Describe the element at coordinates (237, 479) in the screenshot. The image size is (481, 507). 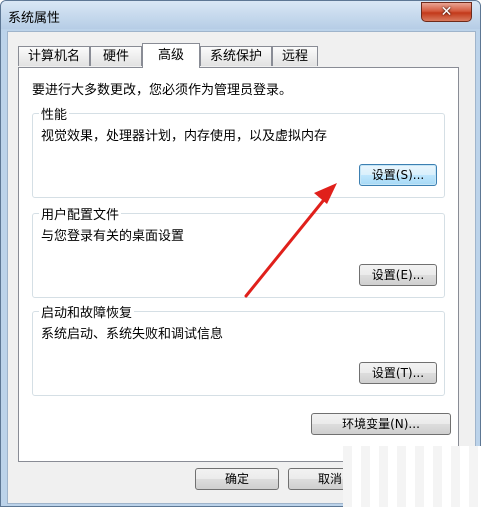
I see `ok-button: 确定` at that location.